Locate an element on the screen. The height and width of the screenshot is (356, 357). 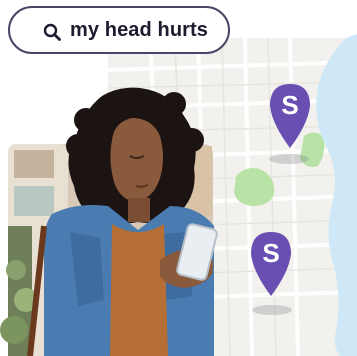
search-bar: my head hurts is located at coordinates (119, 30).